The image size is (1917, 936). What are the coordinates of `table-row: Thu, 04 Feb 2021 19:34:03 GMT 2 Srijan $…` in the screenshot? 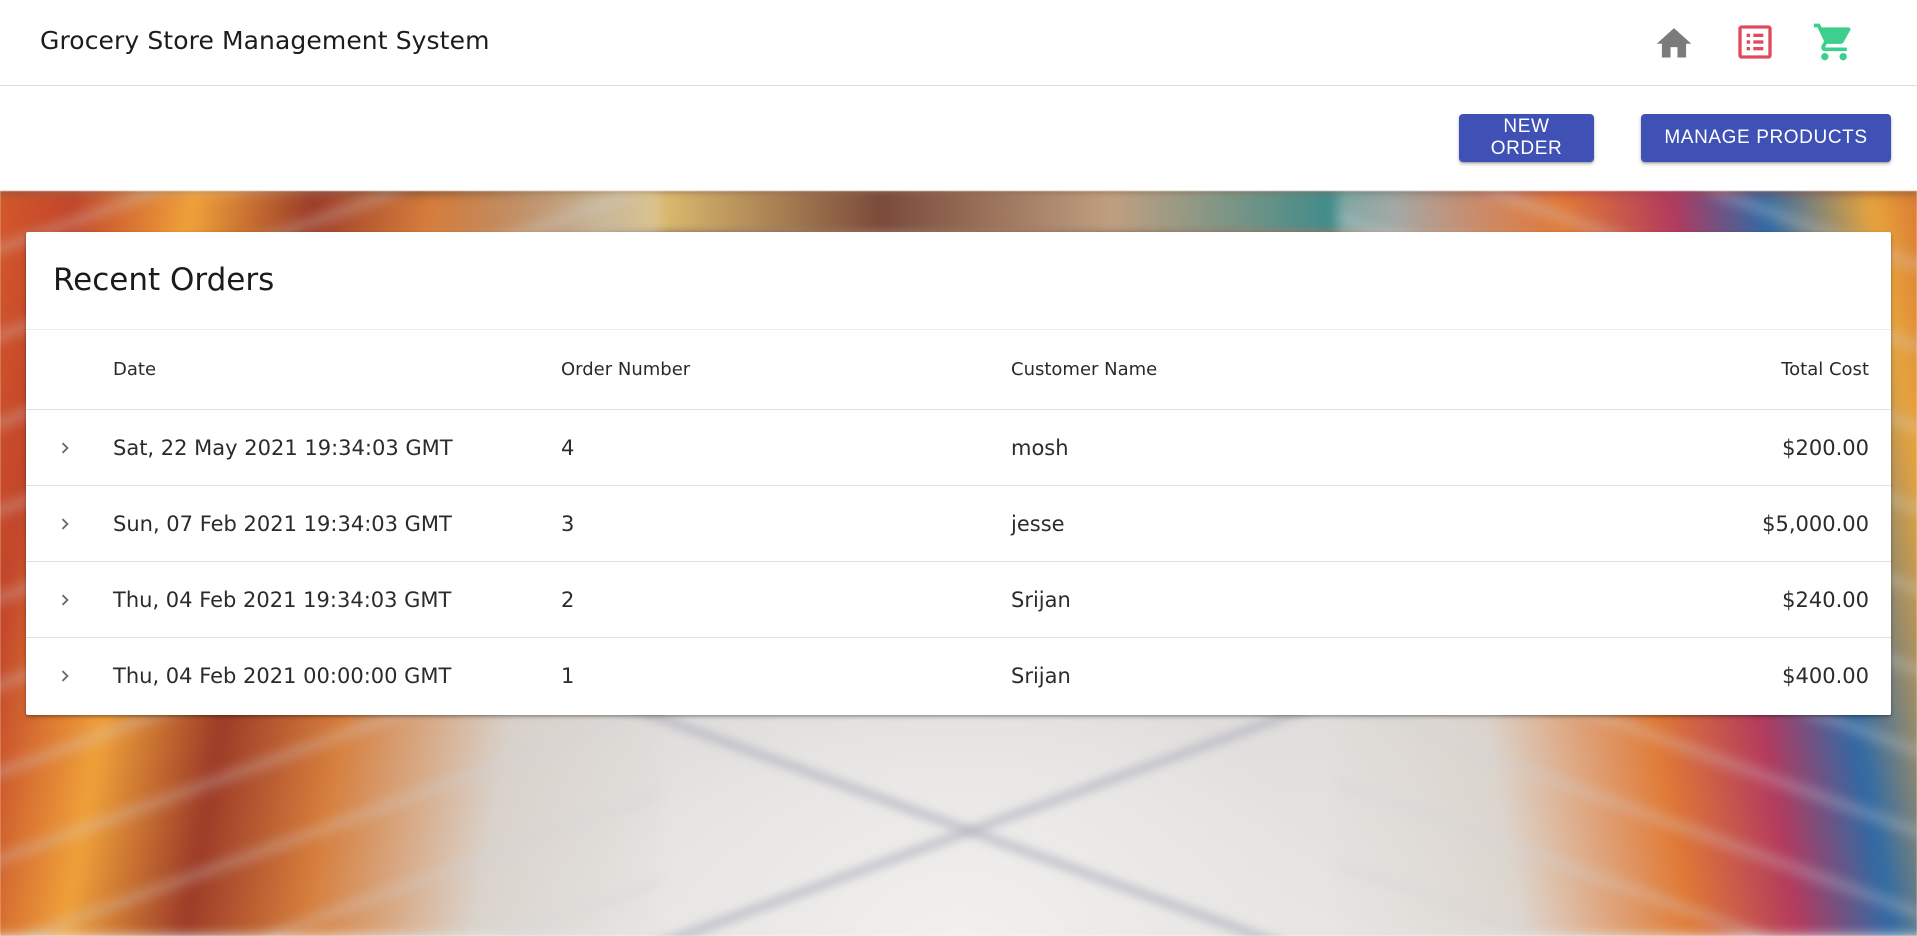 It's located at (958, 600).